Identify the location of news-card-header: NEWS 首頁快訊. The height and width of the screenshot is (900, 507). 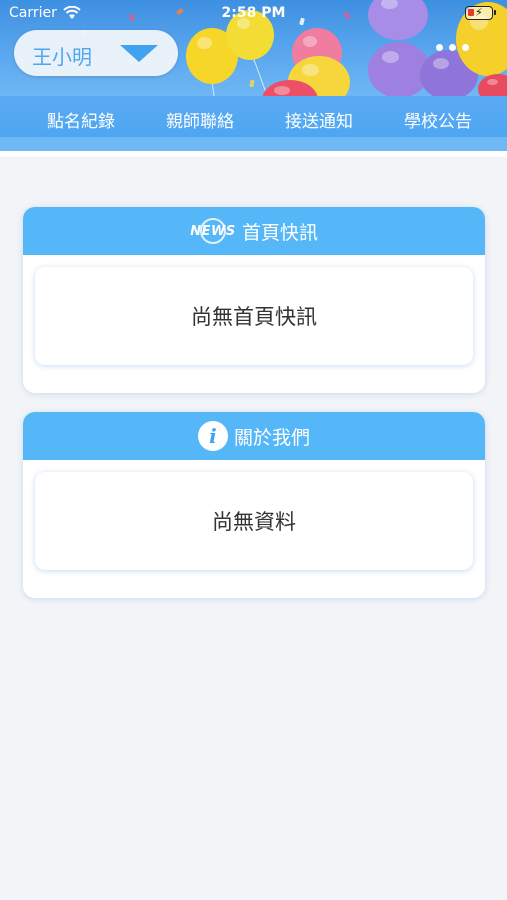
(254, 231).